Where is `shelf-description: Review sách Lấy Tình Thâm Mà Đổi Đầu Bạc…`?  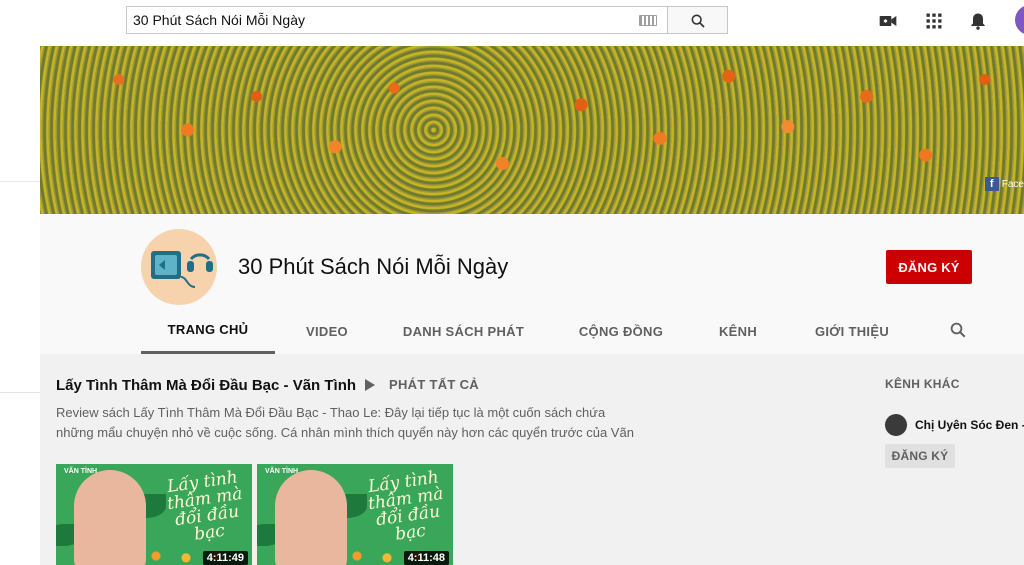 shelf-description: Review sách Lấy Tình Thâm Mà Đổi Đầu Bạc… is located at coordinates (356, 423).